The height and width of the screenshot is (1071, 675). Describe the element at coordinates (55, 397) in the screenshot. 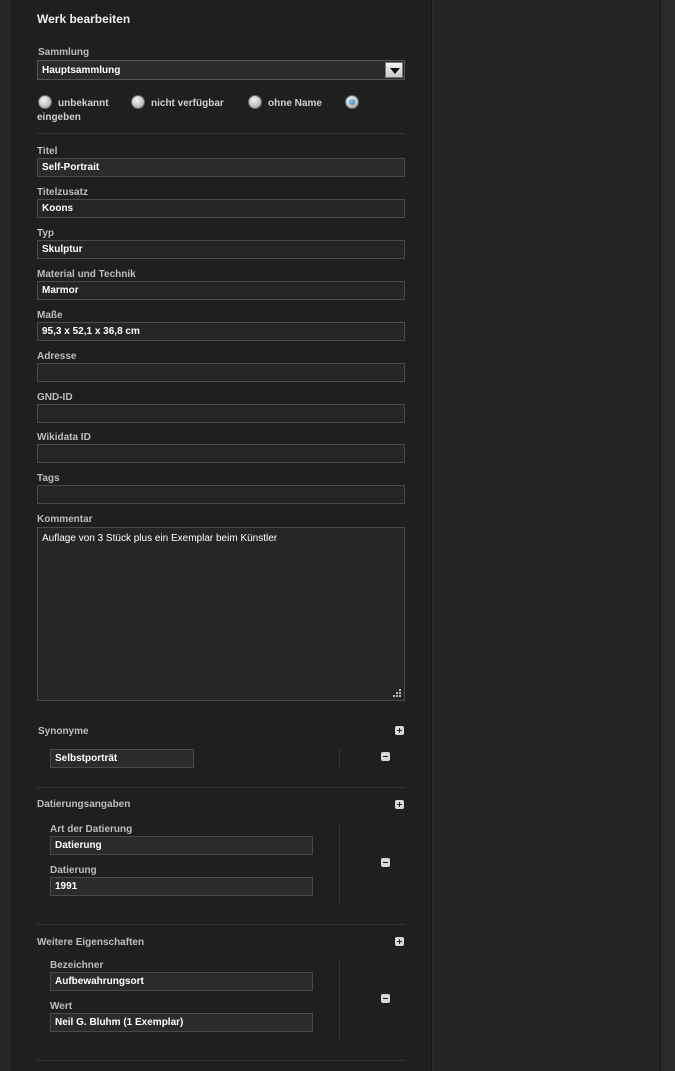

I see `gnd-label: GND-ID` at that location.